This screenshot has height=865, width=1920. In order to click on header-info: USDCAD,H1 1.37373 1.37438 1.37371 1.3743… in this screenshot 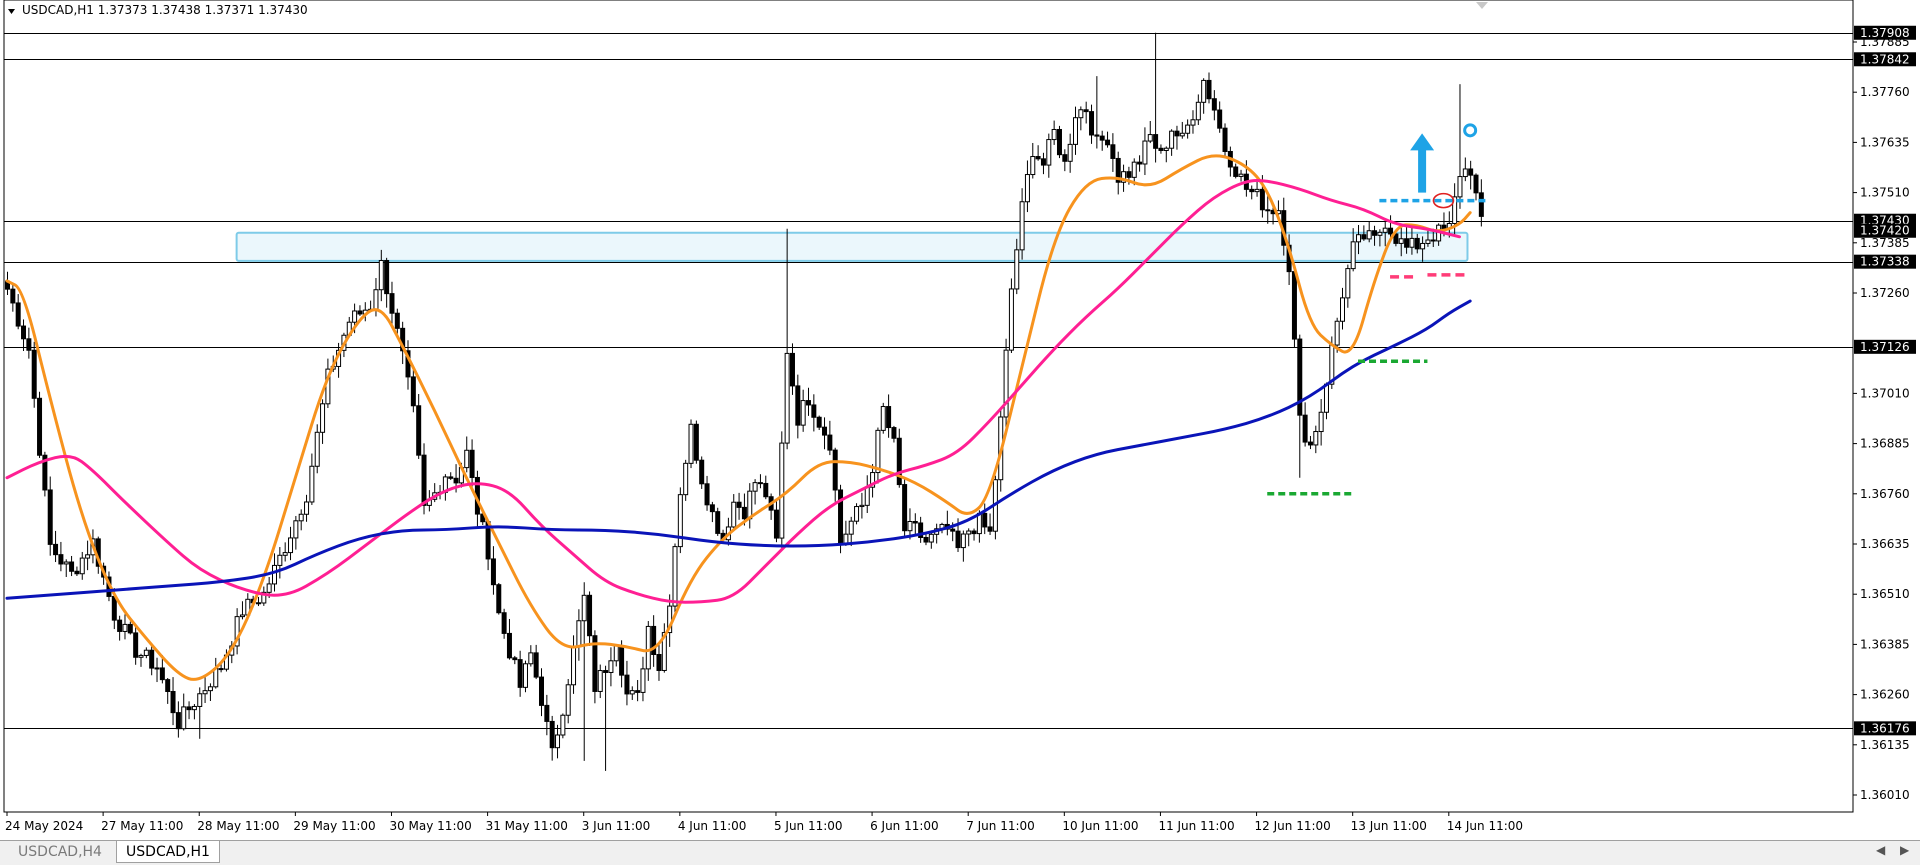, I will do `click(158, 10)`.